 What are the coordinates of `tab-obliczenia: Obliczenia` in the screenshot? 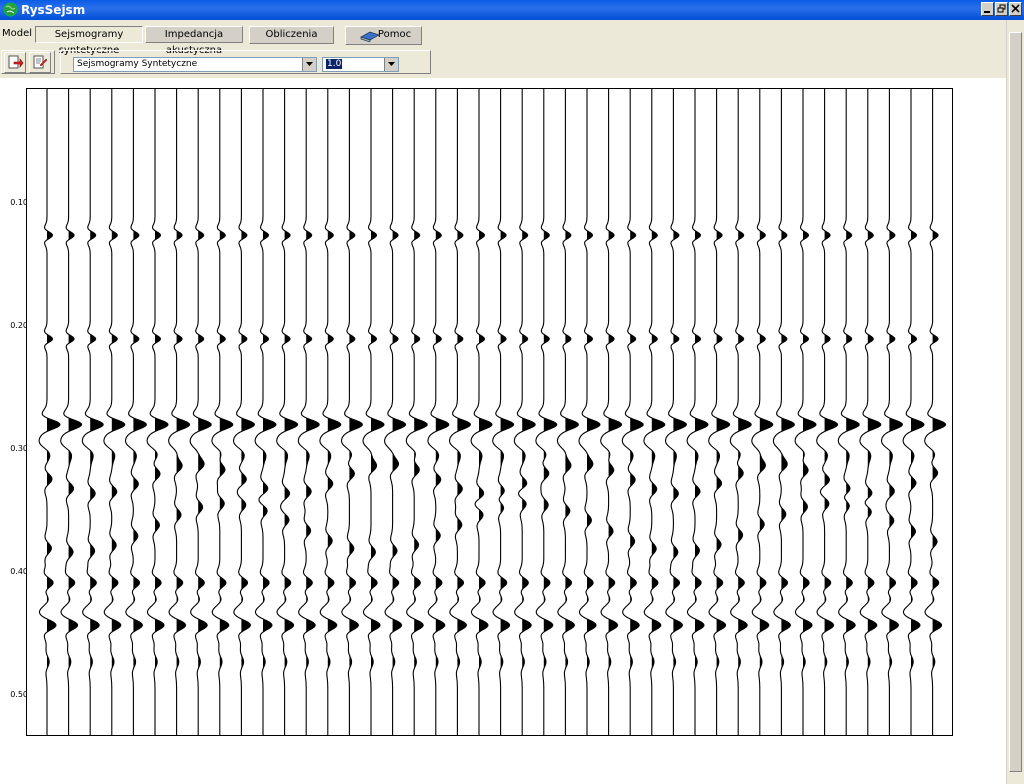 It's located at (291, 35).